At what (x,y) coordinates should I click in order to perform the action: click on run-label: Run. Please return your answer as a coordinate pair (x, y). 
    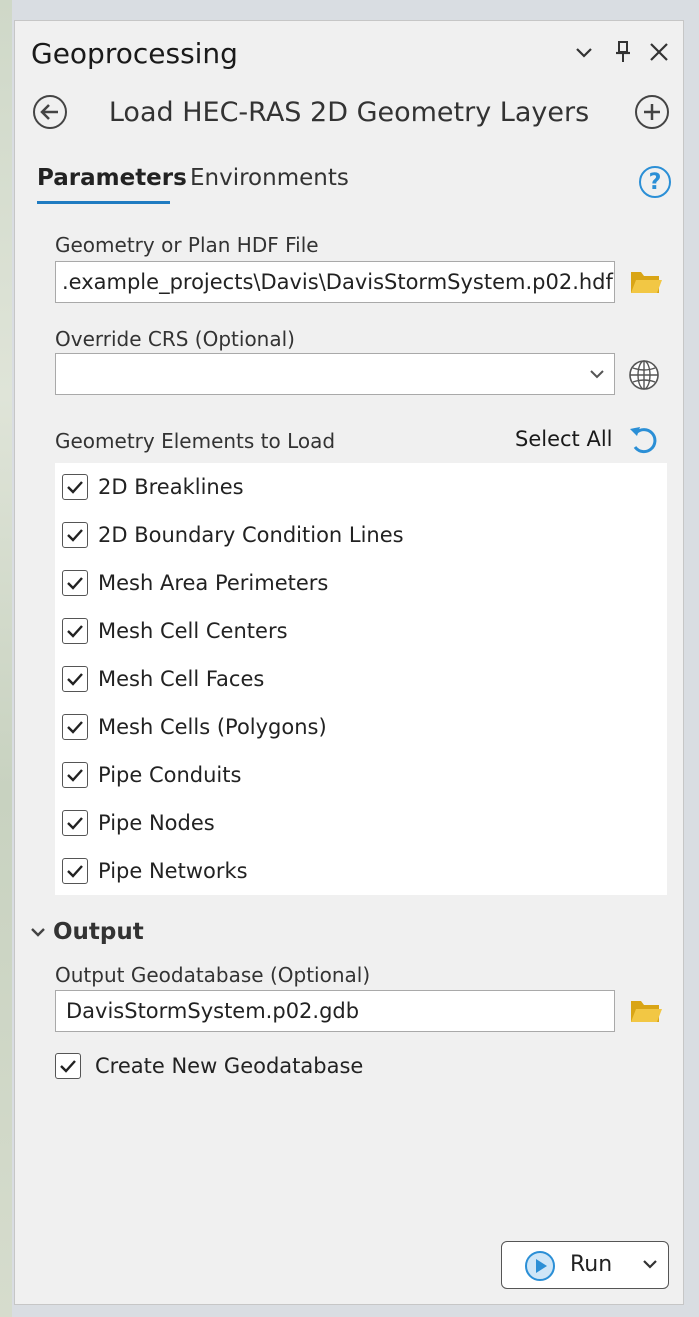
    Looking at the image, I should click on (591, 1264).